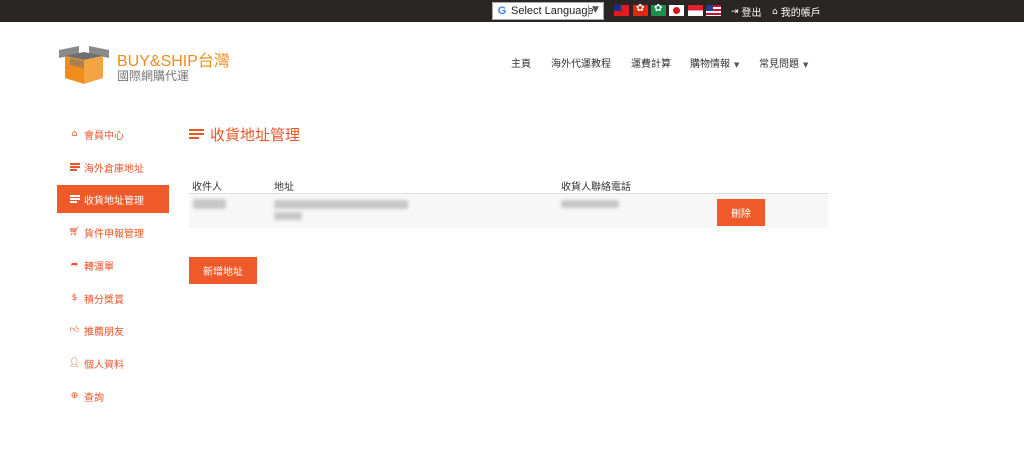 This screenshot has width=1024, height=458. Describe the element at coordinates (288, 216) in the screenshot. I see `address-line-2-redacted` at that location.